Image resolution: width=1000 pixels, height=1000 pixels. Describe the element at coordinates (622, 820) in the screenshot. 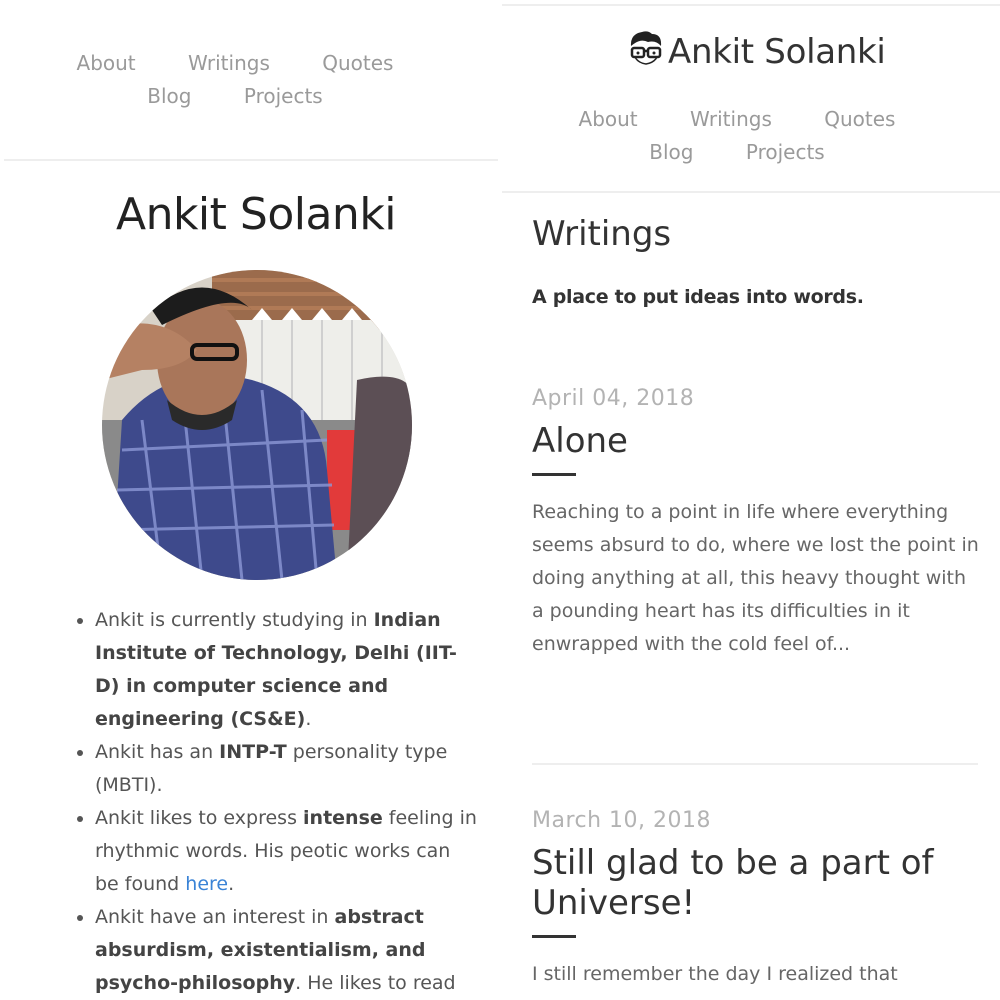

I see `post-date: March 10, 2018` at that location.